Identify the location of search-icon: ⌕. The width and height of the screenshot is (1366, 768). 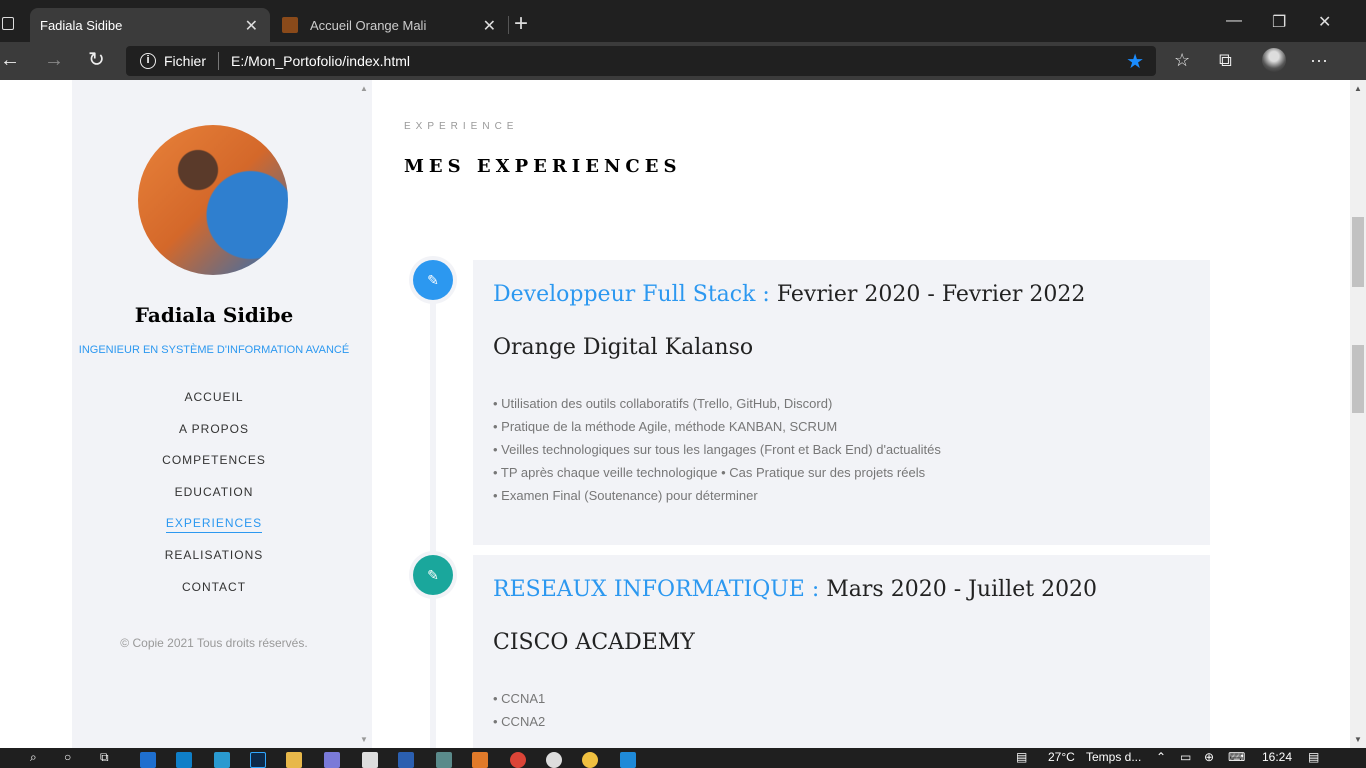
(33, 757).